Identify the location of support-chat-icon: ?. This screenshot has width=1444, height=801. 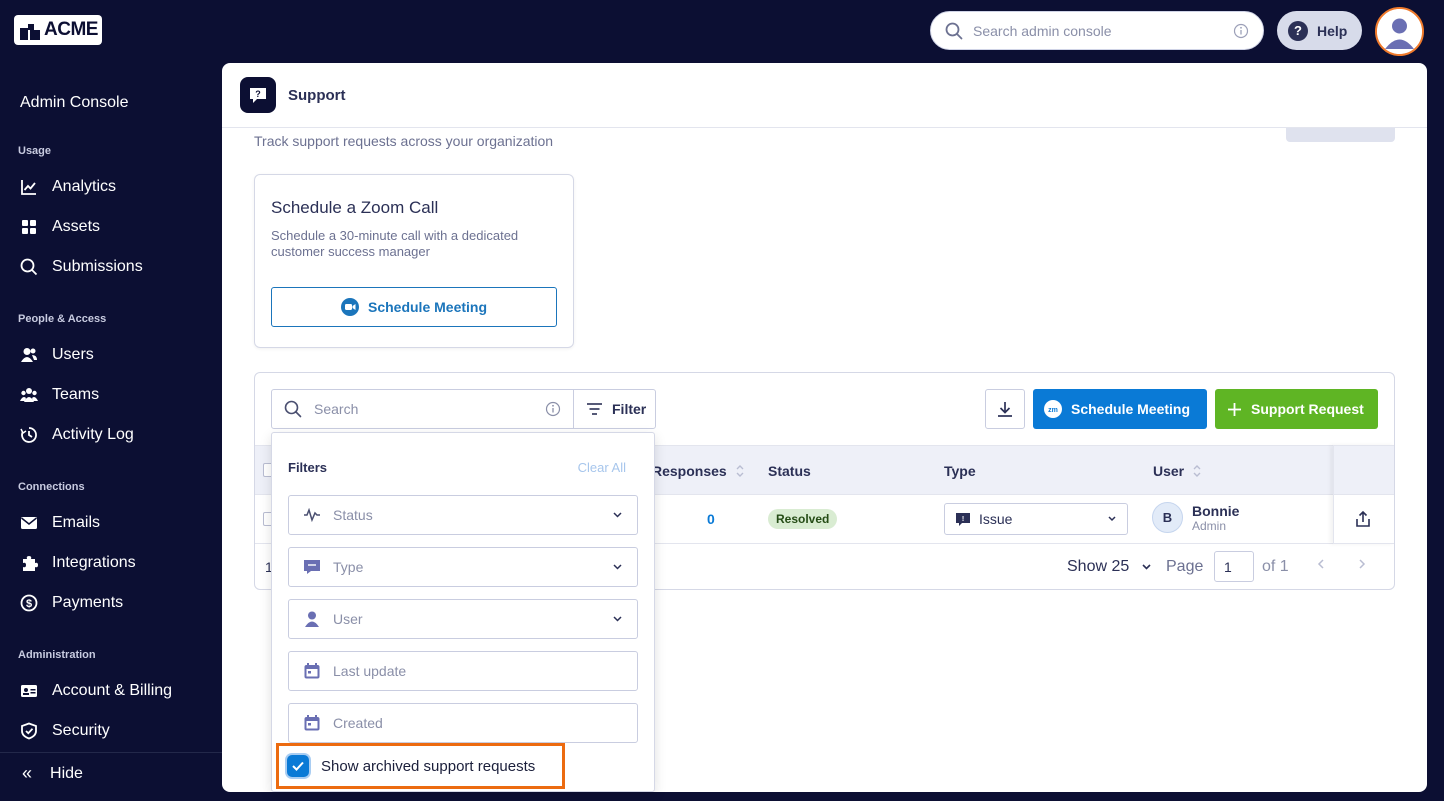
(258, 95).